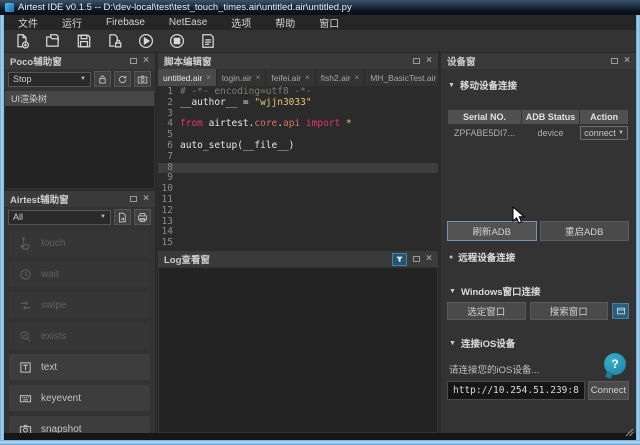  Describe the element at coordinates (22, 41) in the screenshot. I see `new-script-button` at that location.